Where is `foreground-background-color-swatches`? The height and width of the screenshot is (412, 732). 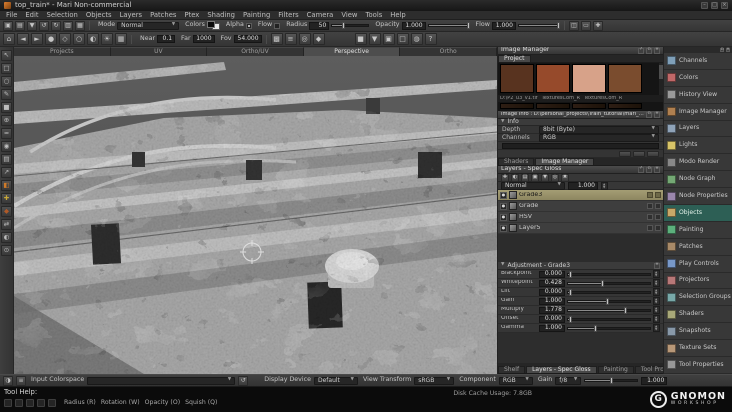 foreground-background-color-swatches is located at coordinates (213, 25).